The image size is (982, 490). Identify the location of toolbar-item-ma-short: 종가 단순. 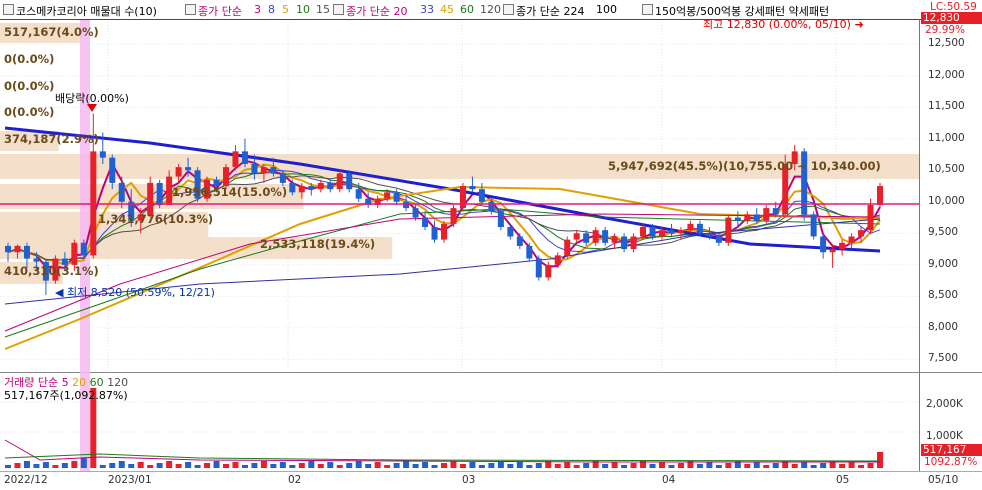
(220, 11).